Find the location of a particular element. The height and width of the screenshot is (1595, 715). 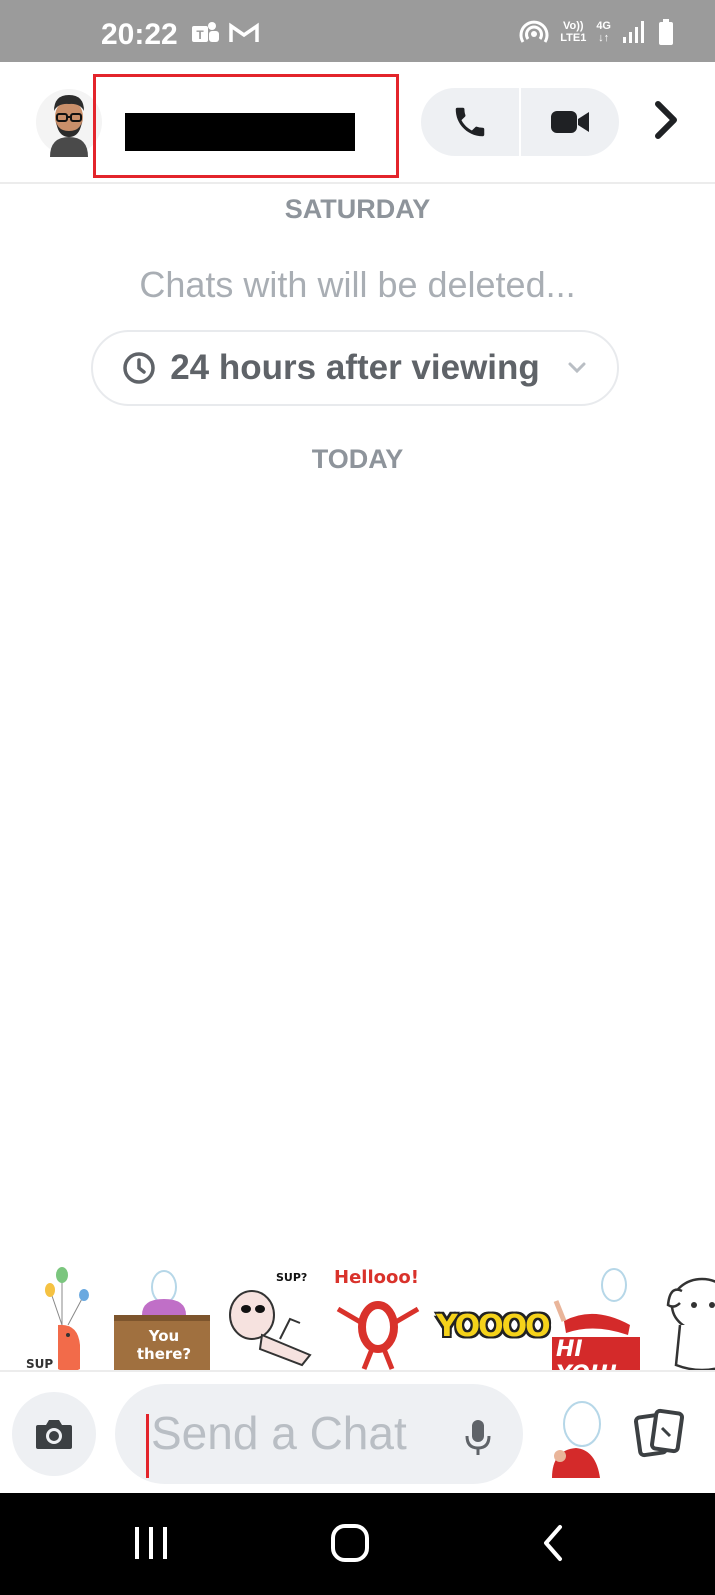

battery-icon is located at coordinates (666, 32).